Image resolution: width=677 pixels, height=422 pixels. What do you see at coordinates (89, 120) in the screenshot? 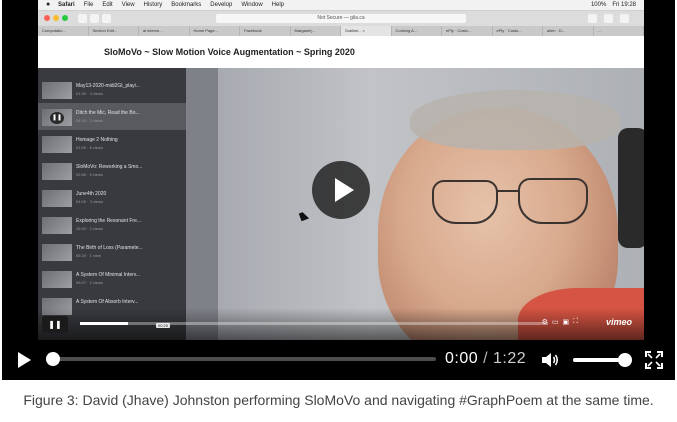
I see `playlist-item-meta: 04:19 · 3 views` at bounding box center [89, 120].